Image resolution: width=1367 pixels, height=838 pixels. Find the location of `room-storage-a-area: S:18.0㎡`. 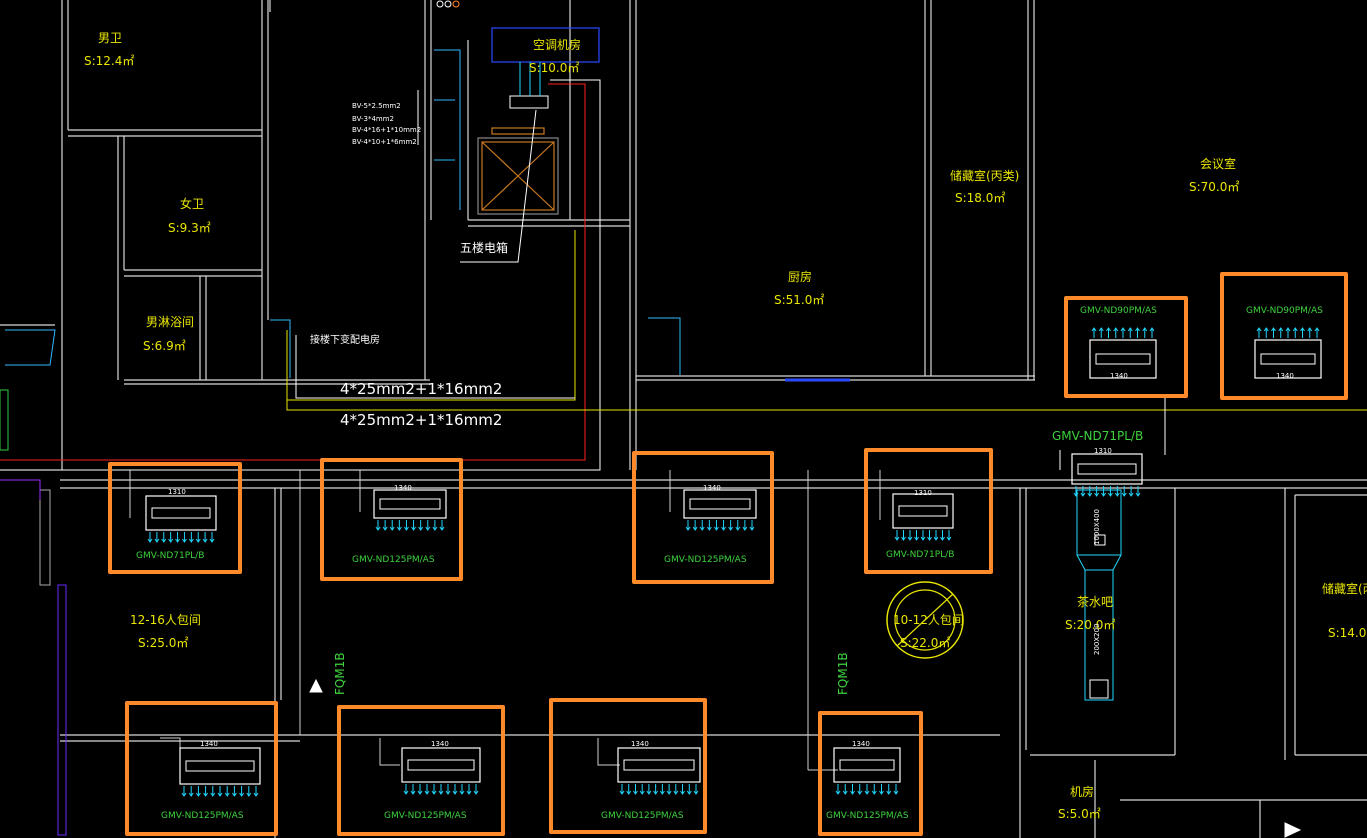

room-storage-a-area: S:18.0㎡ is located at coordinates (980, 198).